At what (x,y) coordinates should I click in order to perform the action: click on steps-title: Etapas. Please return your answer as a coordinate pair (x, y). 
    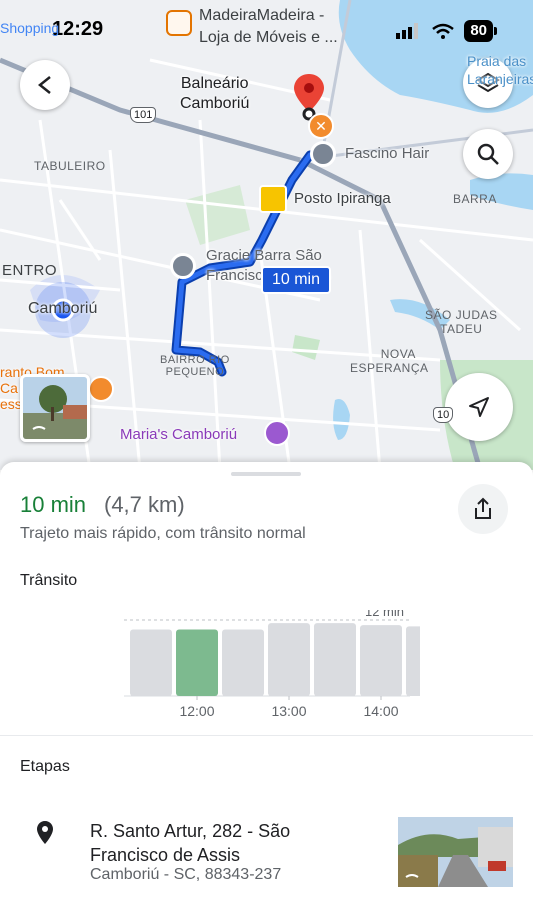
    Looking at the image, I should click on (45, 766).